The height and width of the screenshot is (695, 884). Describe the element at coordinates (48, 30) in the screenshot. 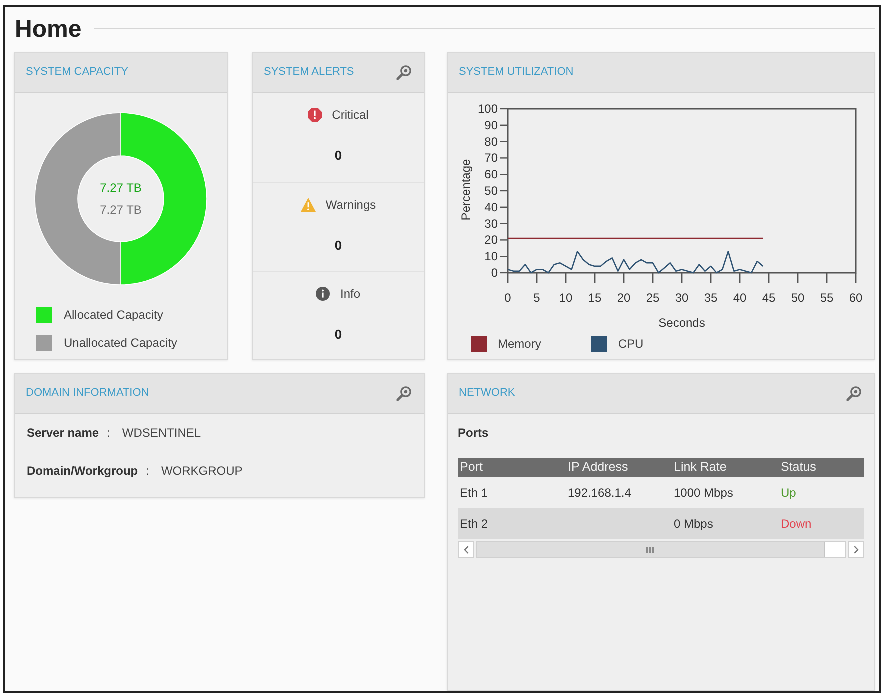

I see `page-title: Home` at that location.